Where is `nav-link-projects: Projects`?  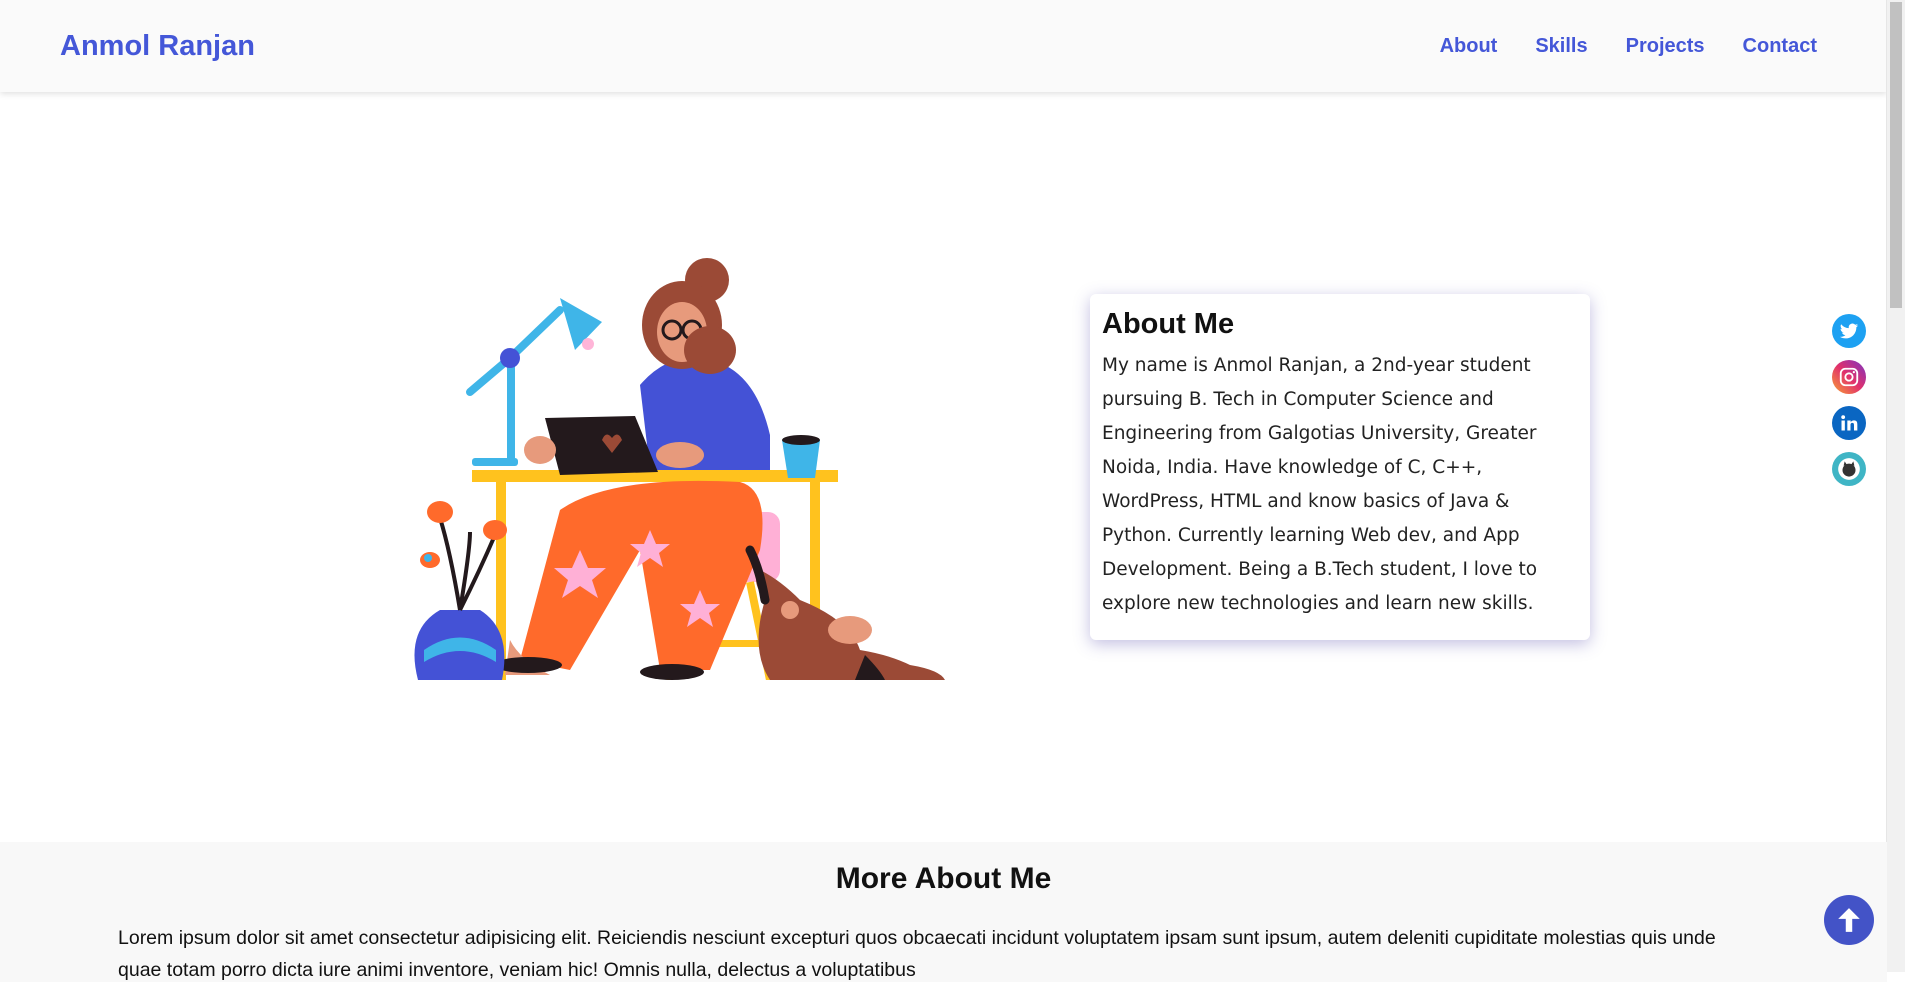
nav-link-projects: Projects is located at coordinates (1665, 46).